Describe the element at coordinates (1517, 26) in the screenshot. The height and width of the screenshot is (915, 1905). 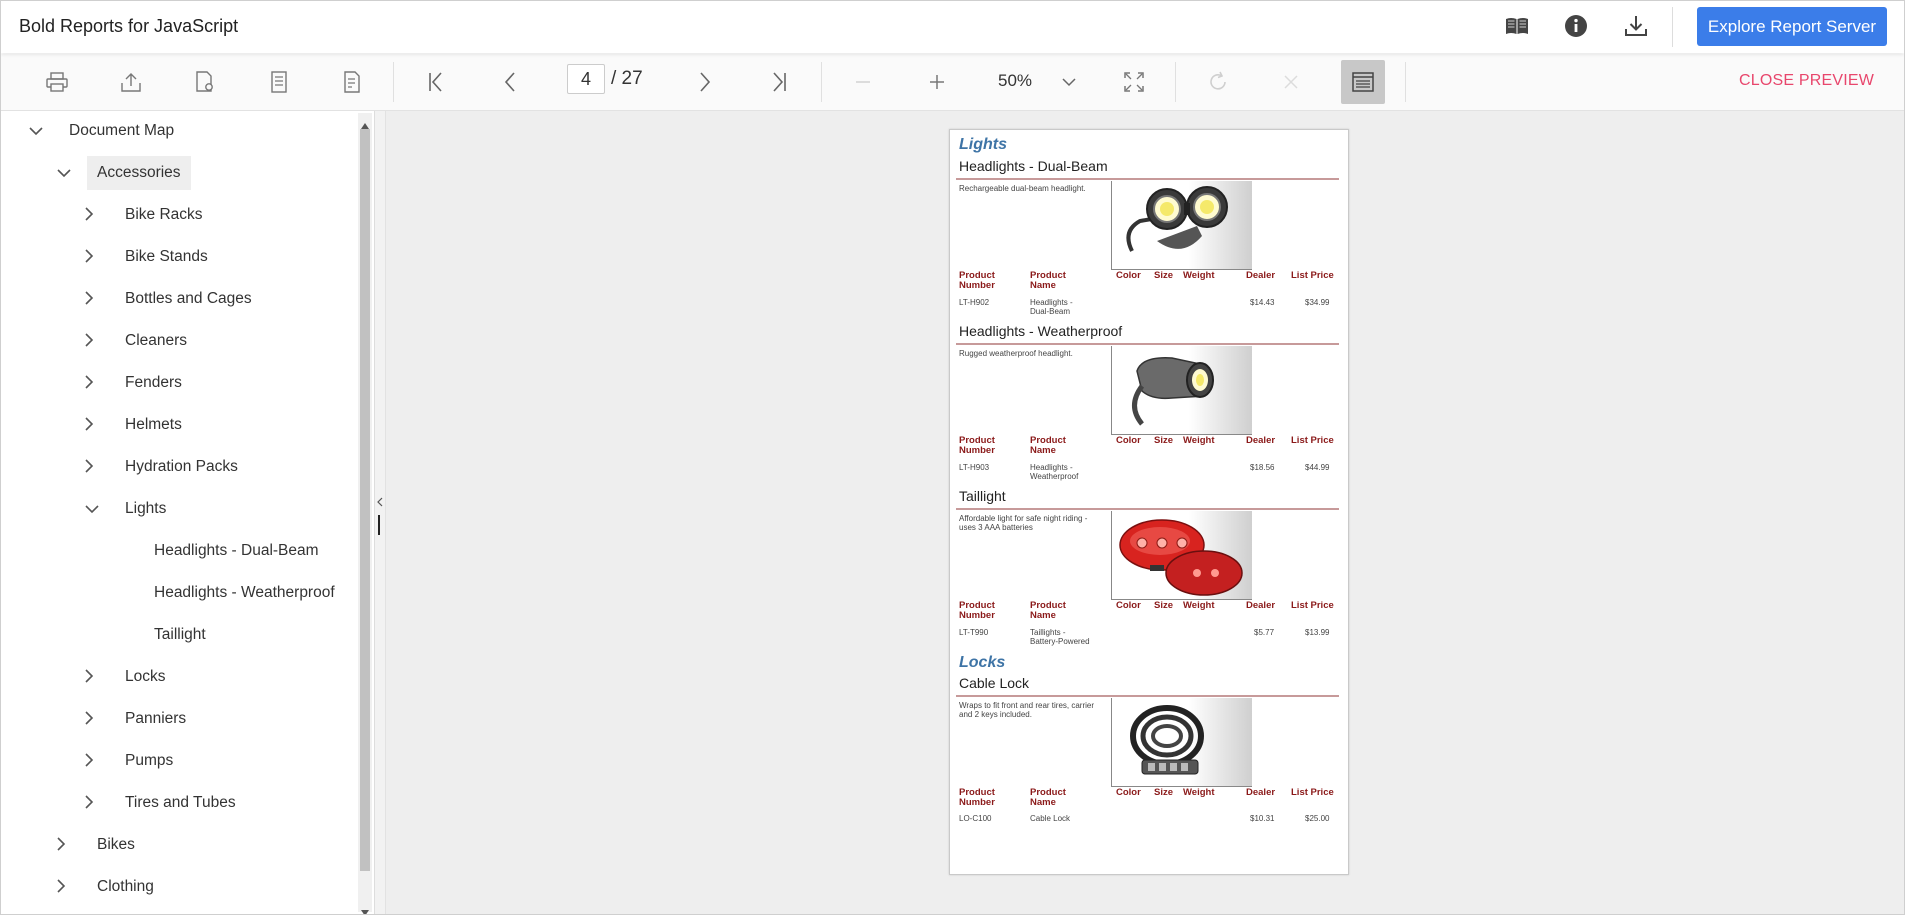
I see `book-open-icon` at that location.